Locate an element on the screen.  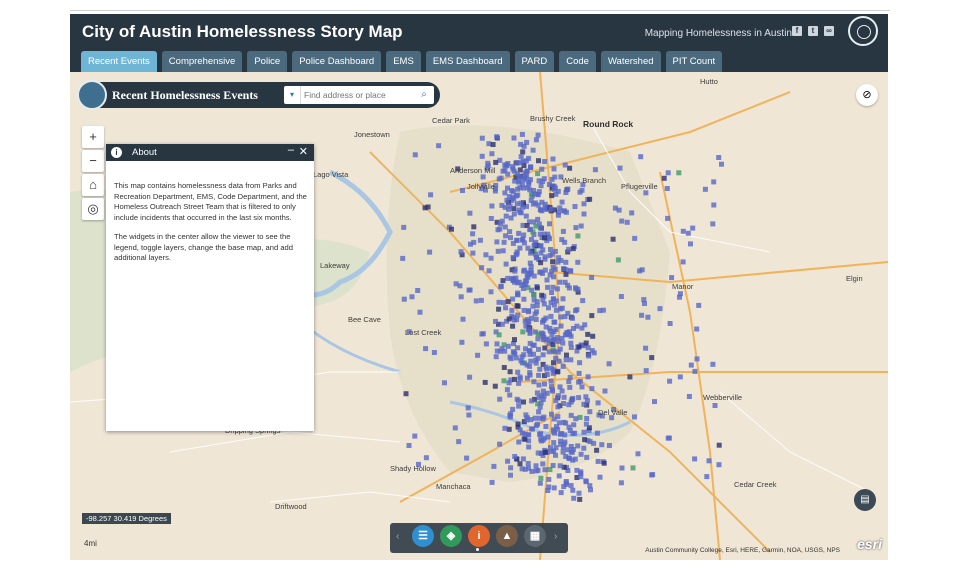
search-input is located at coordinates (359, 95).